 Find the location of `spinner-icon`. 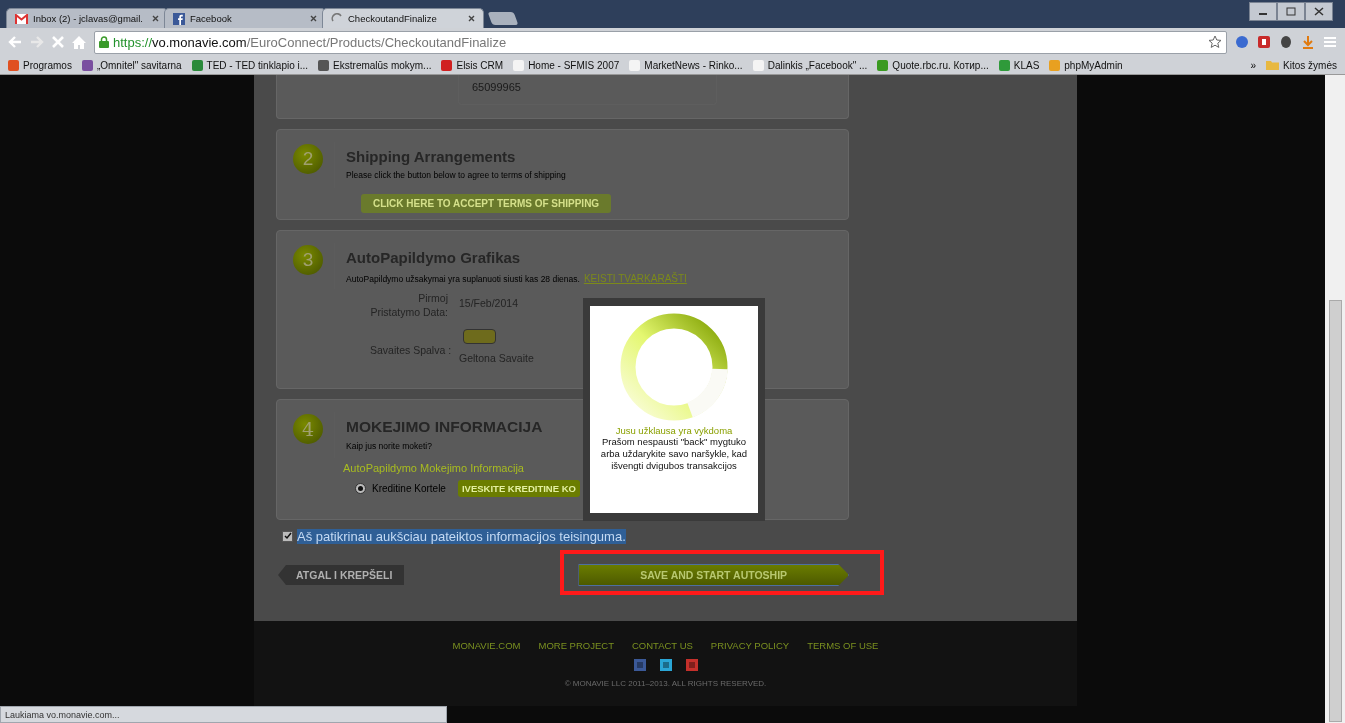

spinner-icon is located at coordinates (674, 367).